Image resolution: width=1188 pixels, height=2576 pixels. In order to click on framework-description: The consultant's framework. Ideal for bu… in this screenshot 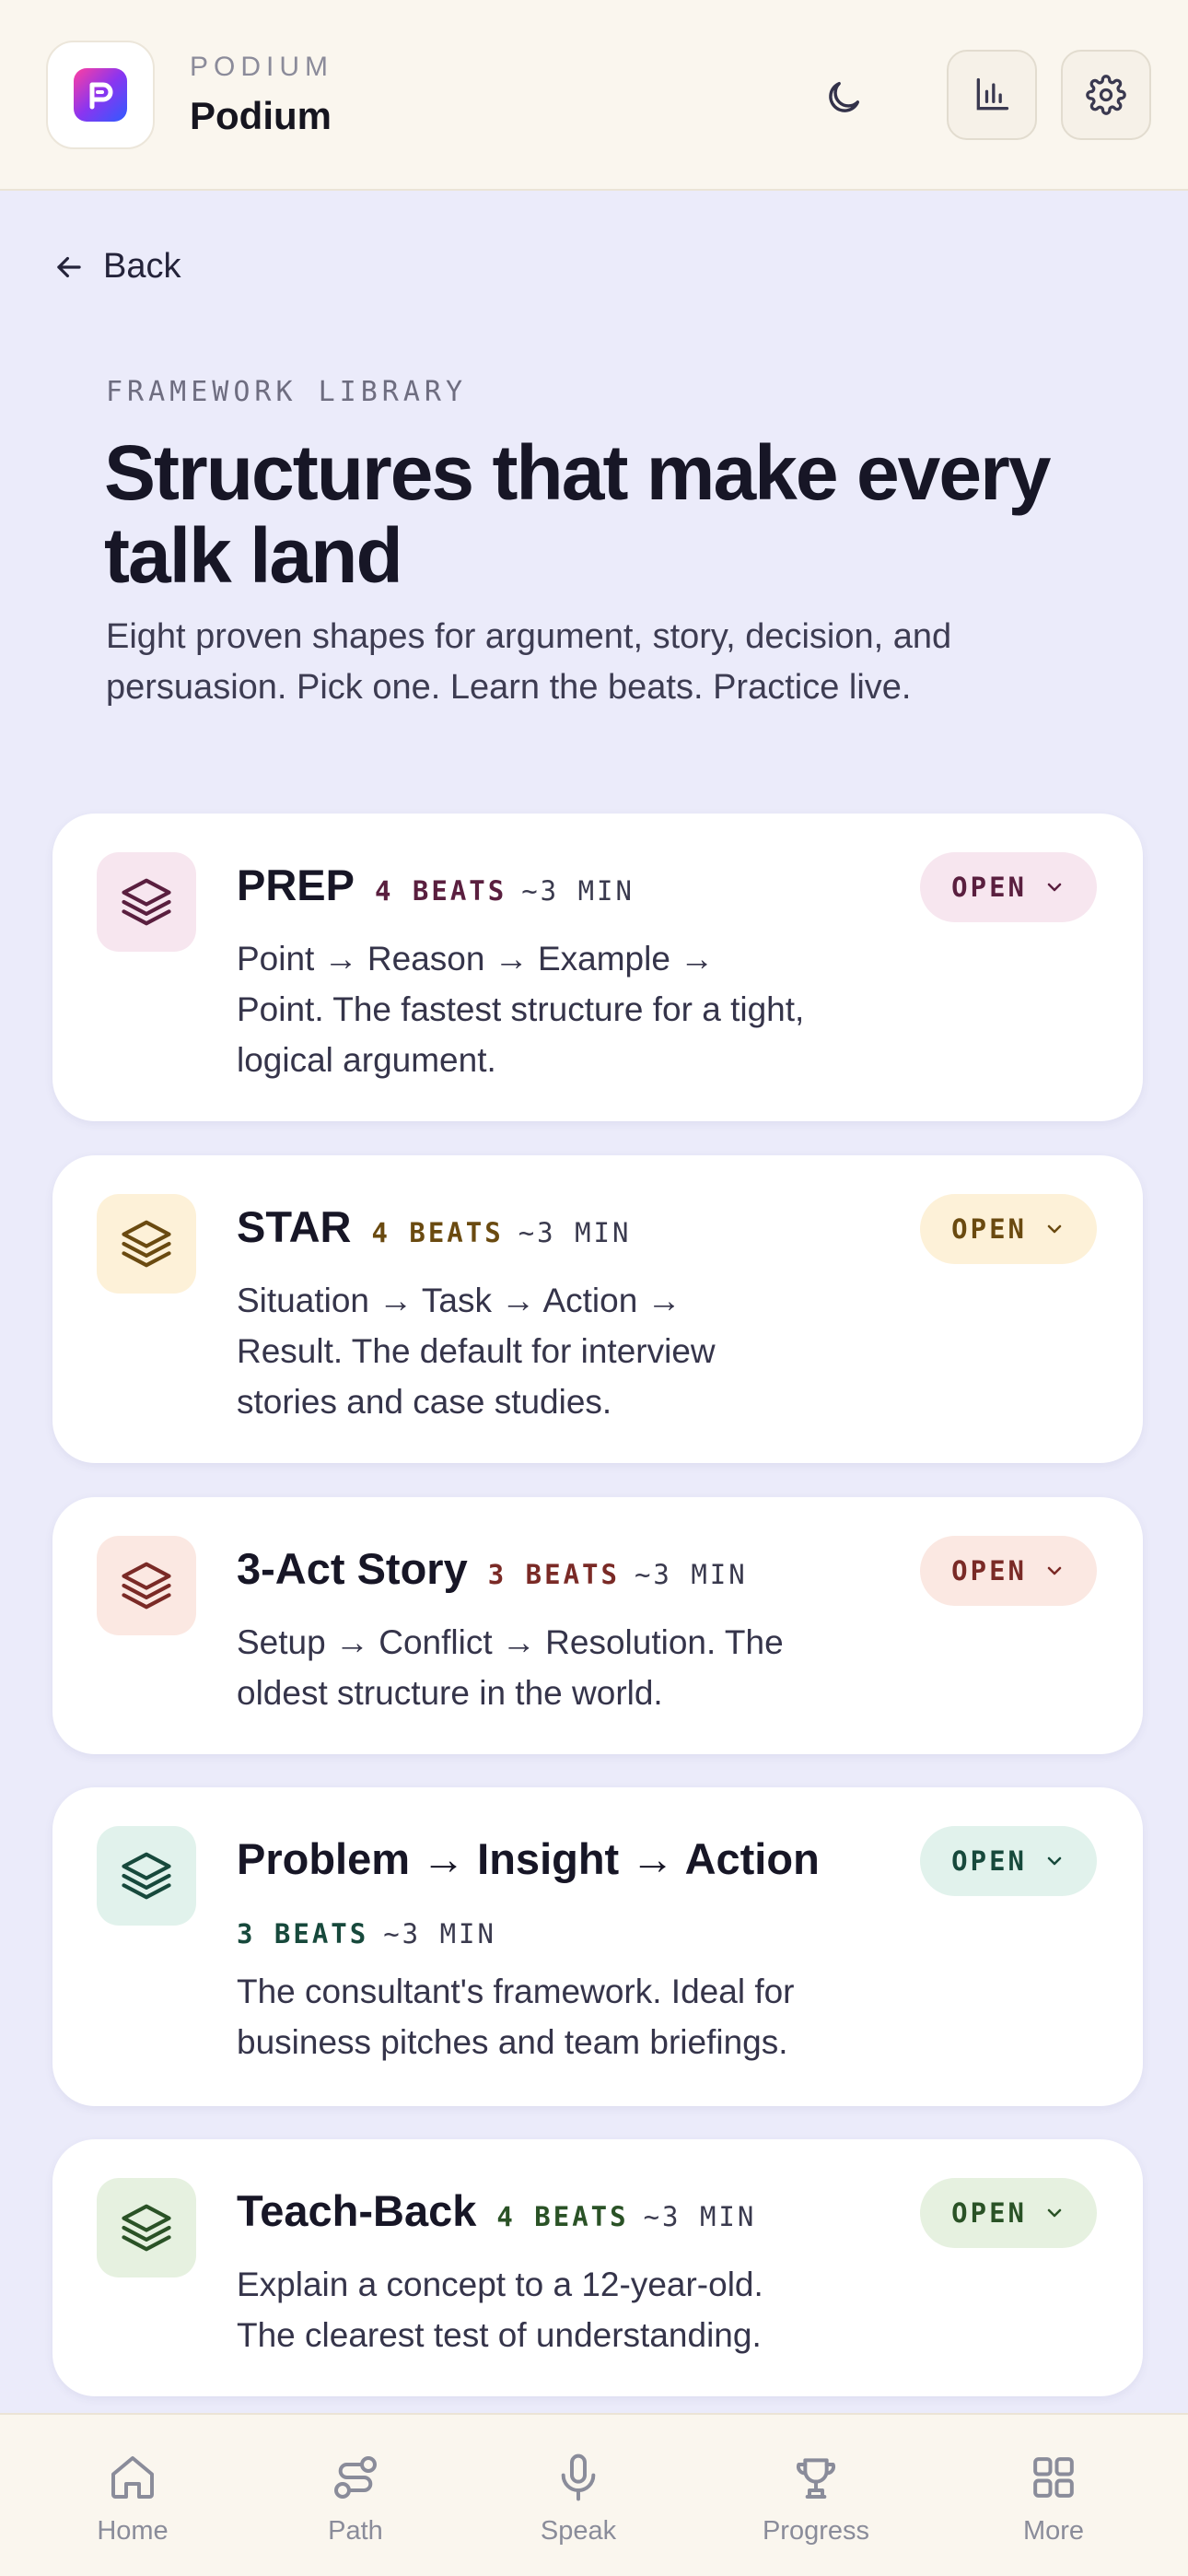, I will do `click(516, 2017)`.